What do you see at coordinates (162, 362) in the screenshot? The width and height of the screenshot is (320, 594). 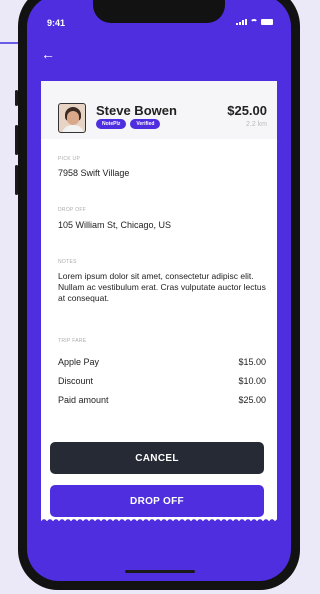 I see `fare-row: Apple Pay $15.00` at bounding box center [162, 362].